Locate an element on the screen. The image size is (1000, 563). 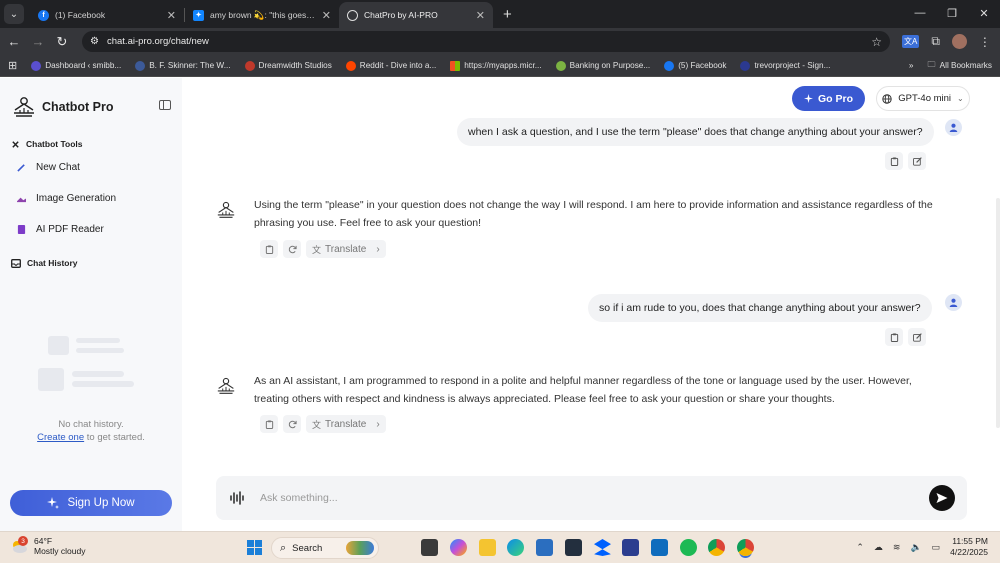
clipboard-icon is located at coordinates (269, 249).